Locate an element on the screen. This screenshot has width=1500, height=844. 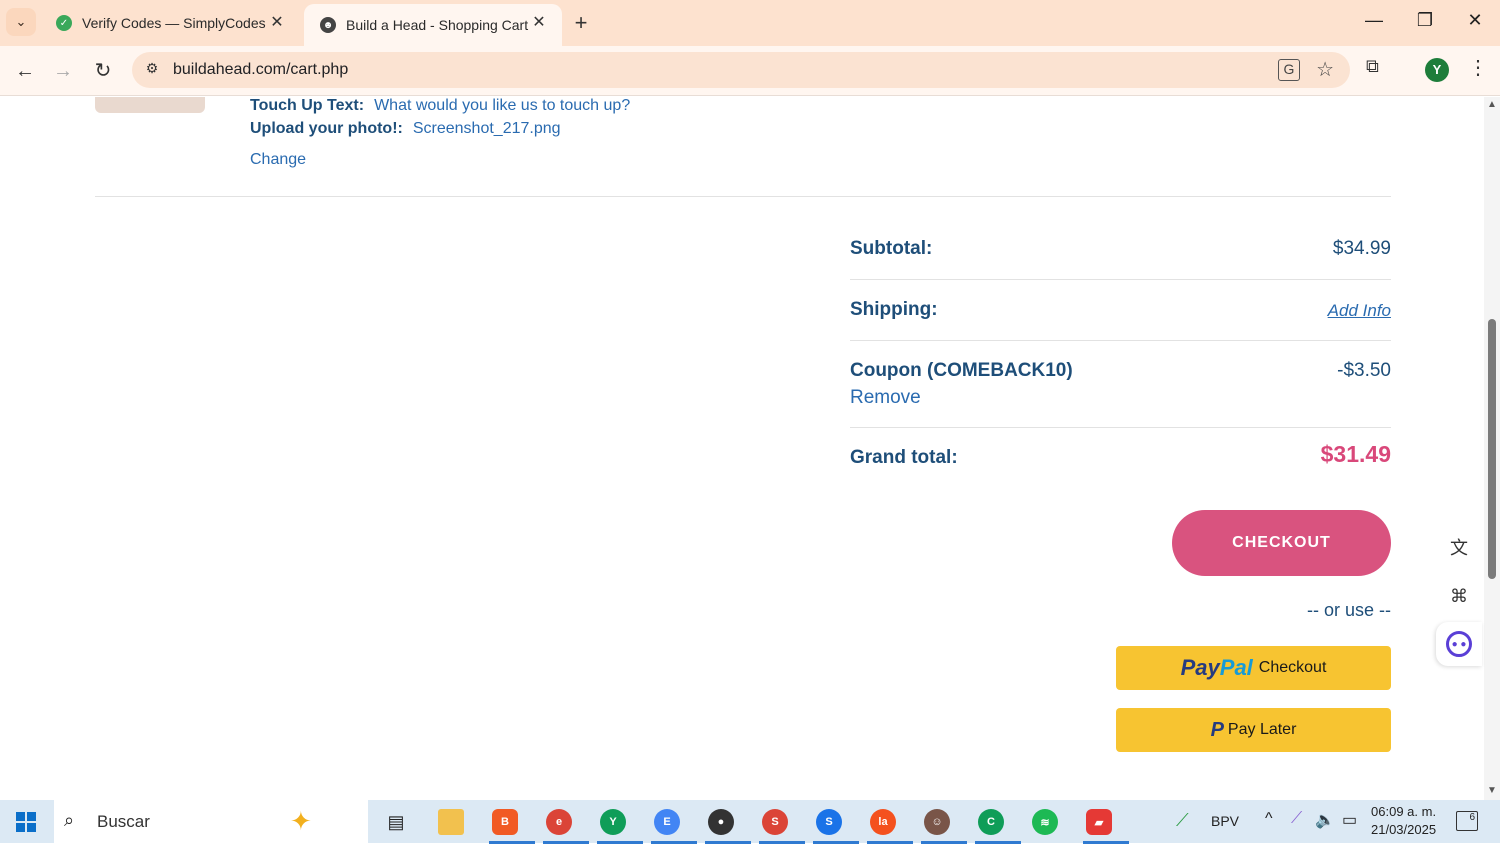
chrome-profile-c-icon: C is located at coordinates (998, 825).